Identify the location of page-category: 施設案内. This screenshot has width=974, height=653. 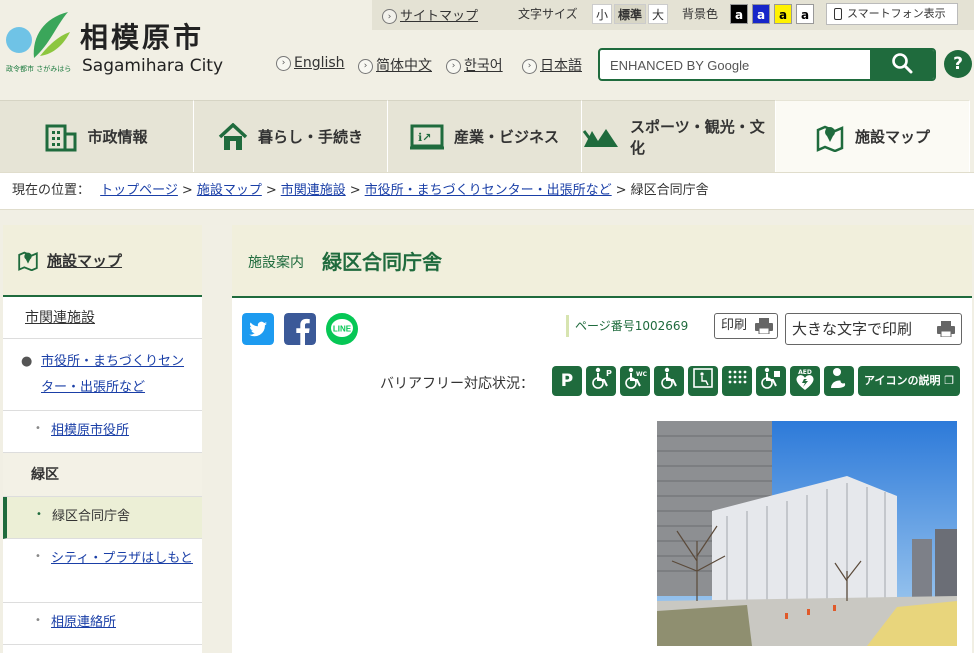
(276, 263).